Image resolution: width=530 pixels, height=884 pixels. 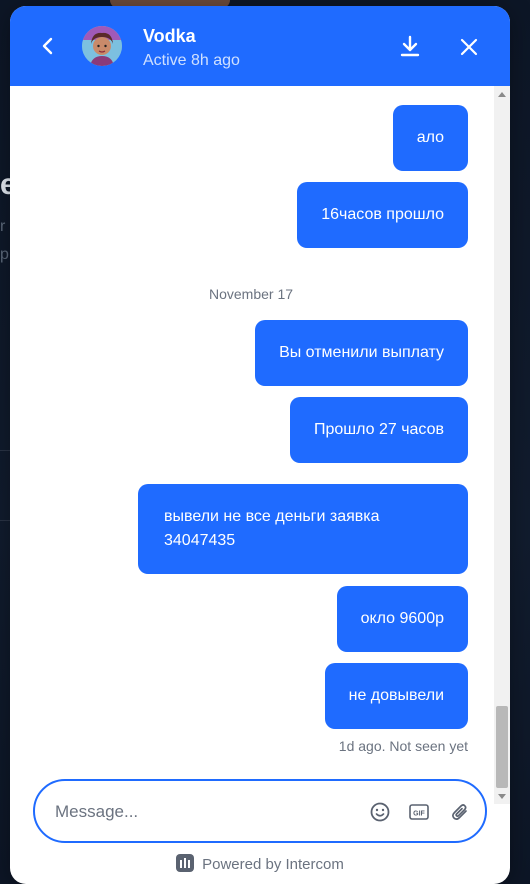 I want to click on gif-button: GIF, so click(x=419, y=812).